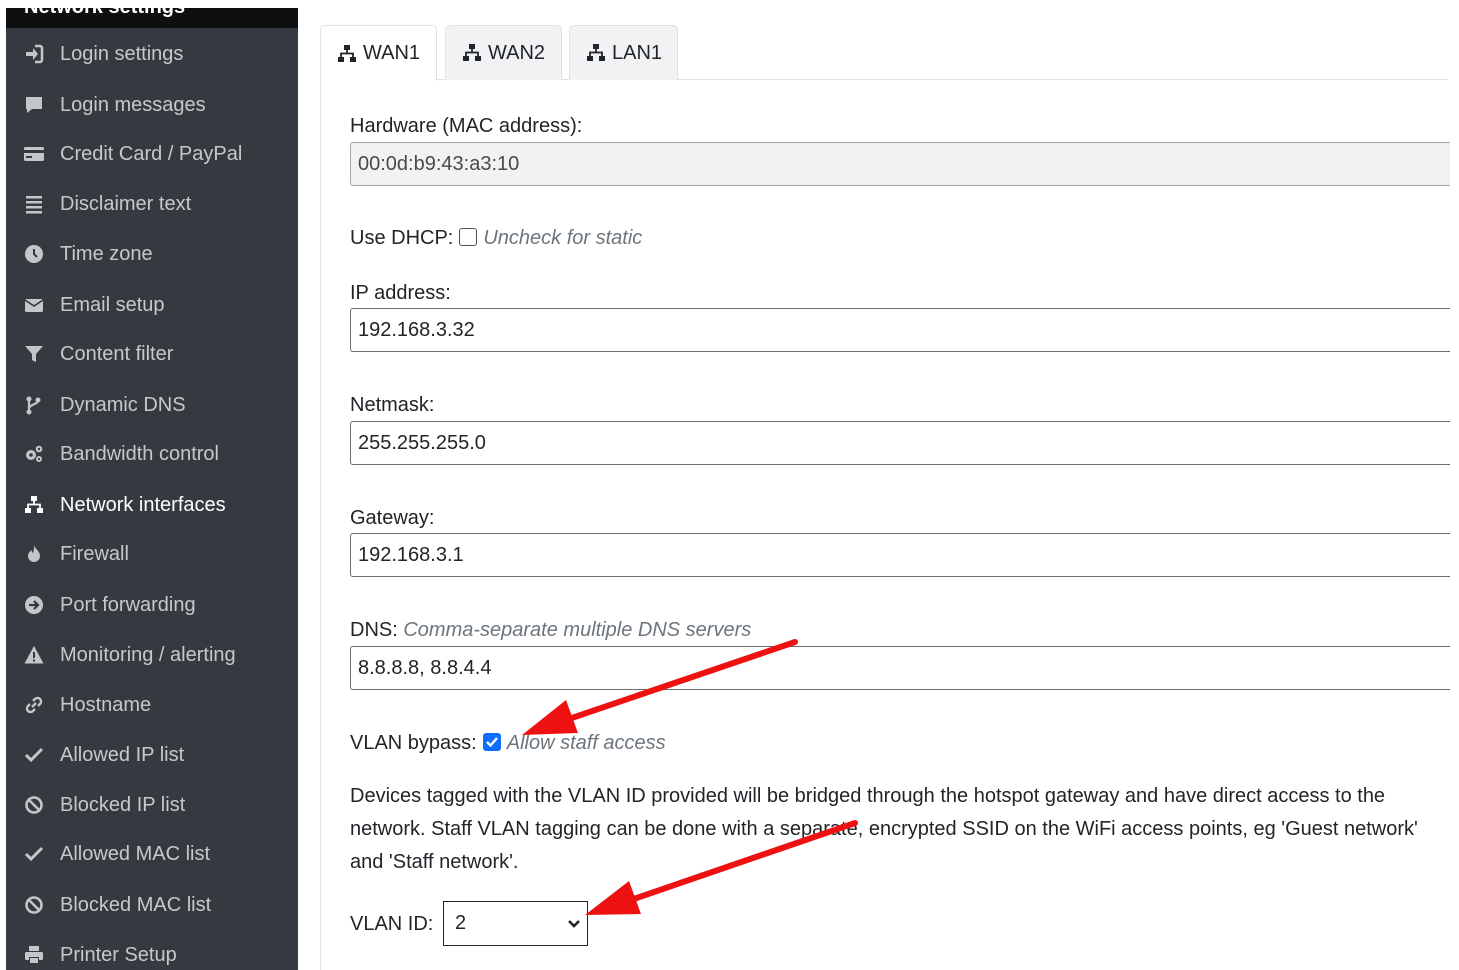  Describe the element at coordinates (122, 53) in the screenshot. I see `sidebar-item-label: Login settings` at that location.